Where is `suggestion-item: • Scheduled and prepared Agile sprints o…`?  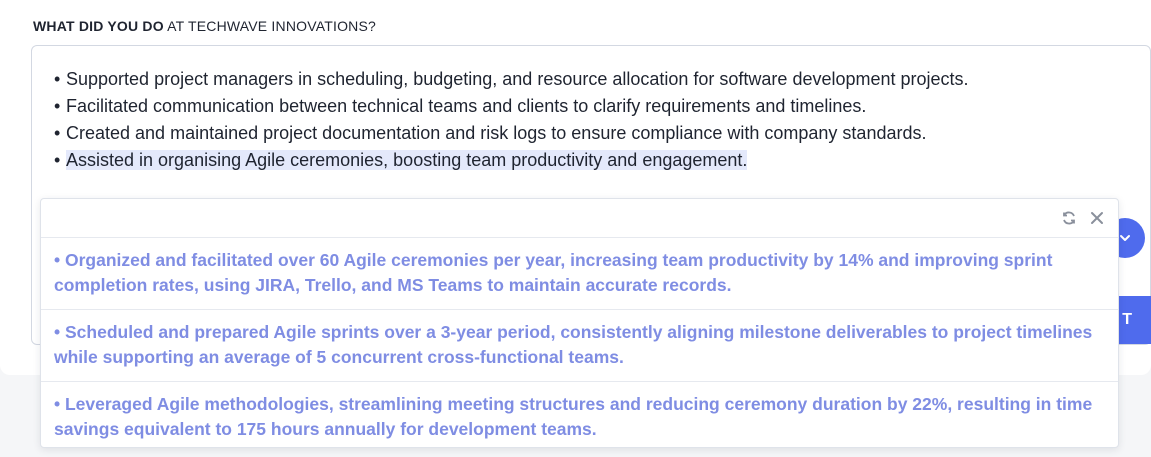
suggestion-item: • Scheduled and prepared Agile sprints o… is located at coordinates (579, 346).